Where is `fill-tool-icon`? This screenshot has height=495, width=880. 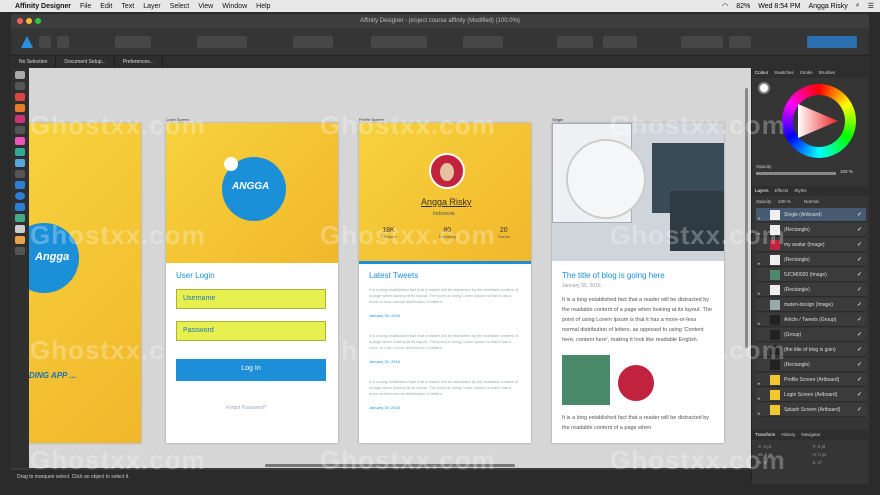
fill-tool-icon is located at coordinates (20, 130).